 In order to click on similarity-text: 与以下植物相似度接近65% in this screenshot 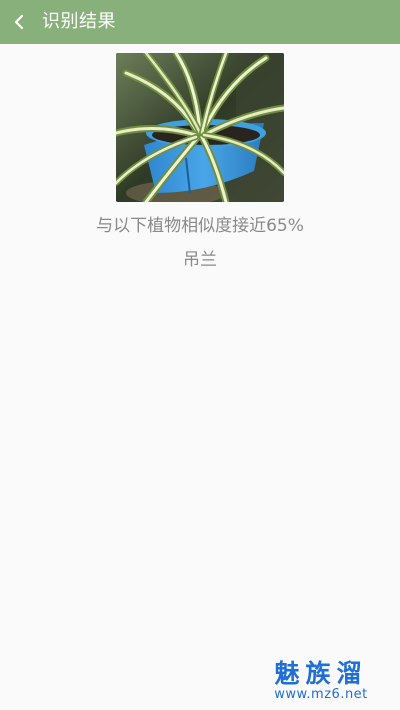, I will do `click(200, 226)`.